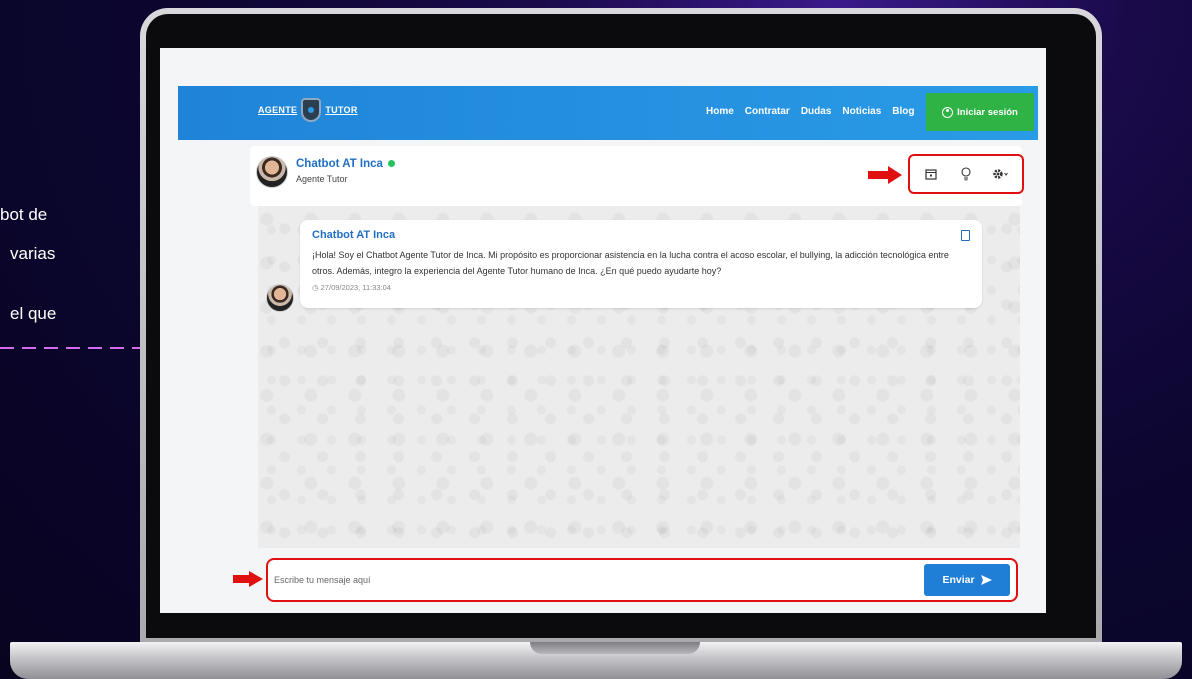 This screenshot has width=1192, height=679. Describe the element at coordinates (637, 176) in the screenshot. I see `chat-header: Chatbot AT Inca Agente Tutor` at that location.